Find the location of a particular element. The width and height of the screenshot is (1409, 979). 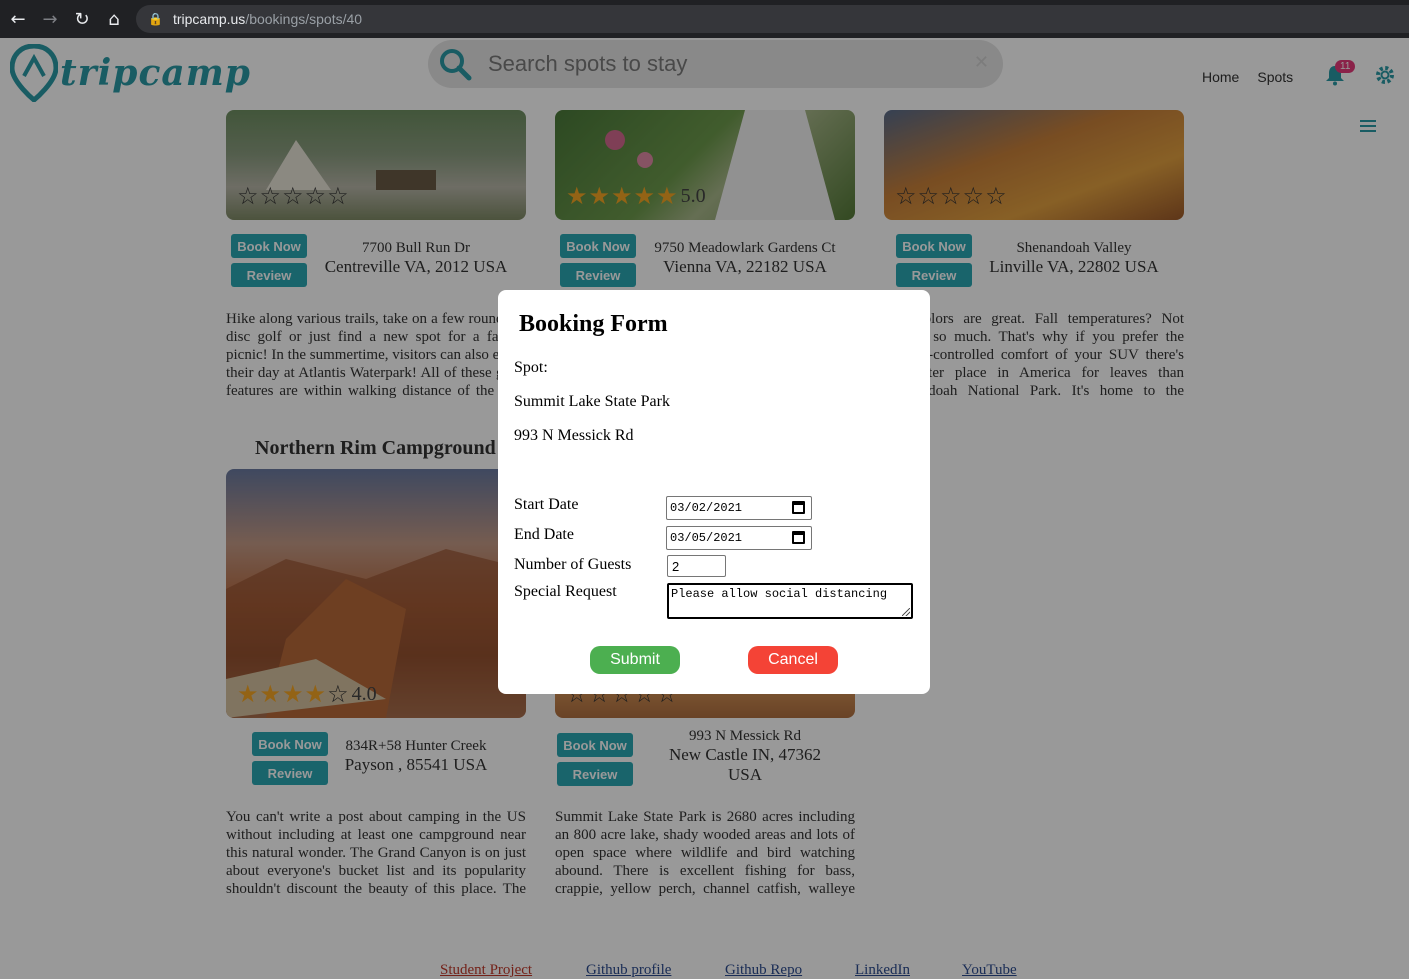

url-path: /bookings/spots/40 is located at coordinates (304, 19).